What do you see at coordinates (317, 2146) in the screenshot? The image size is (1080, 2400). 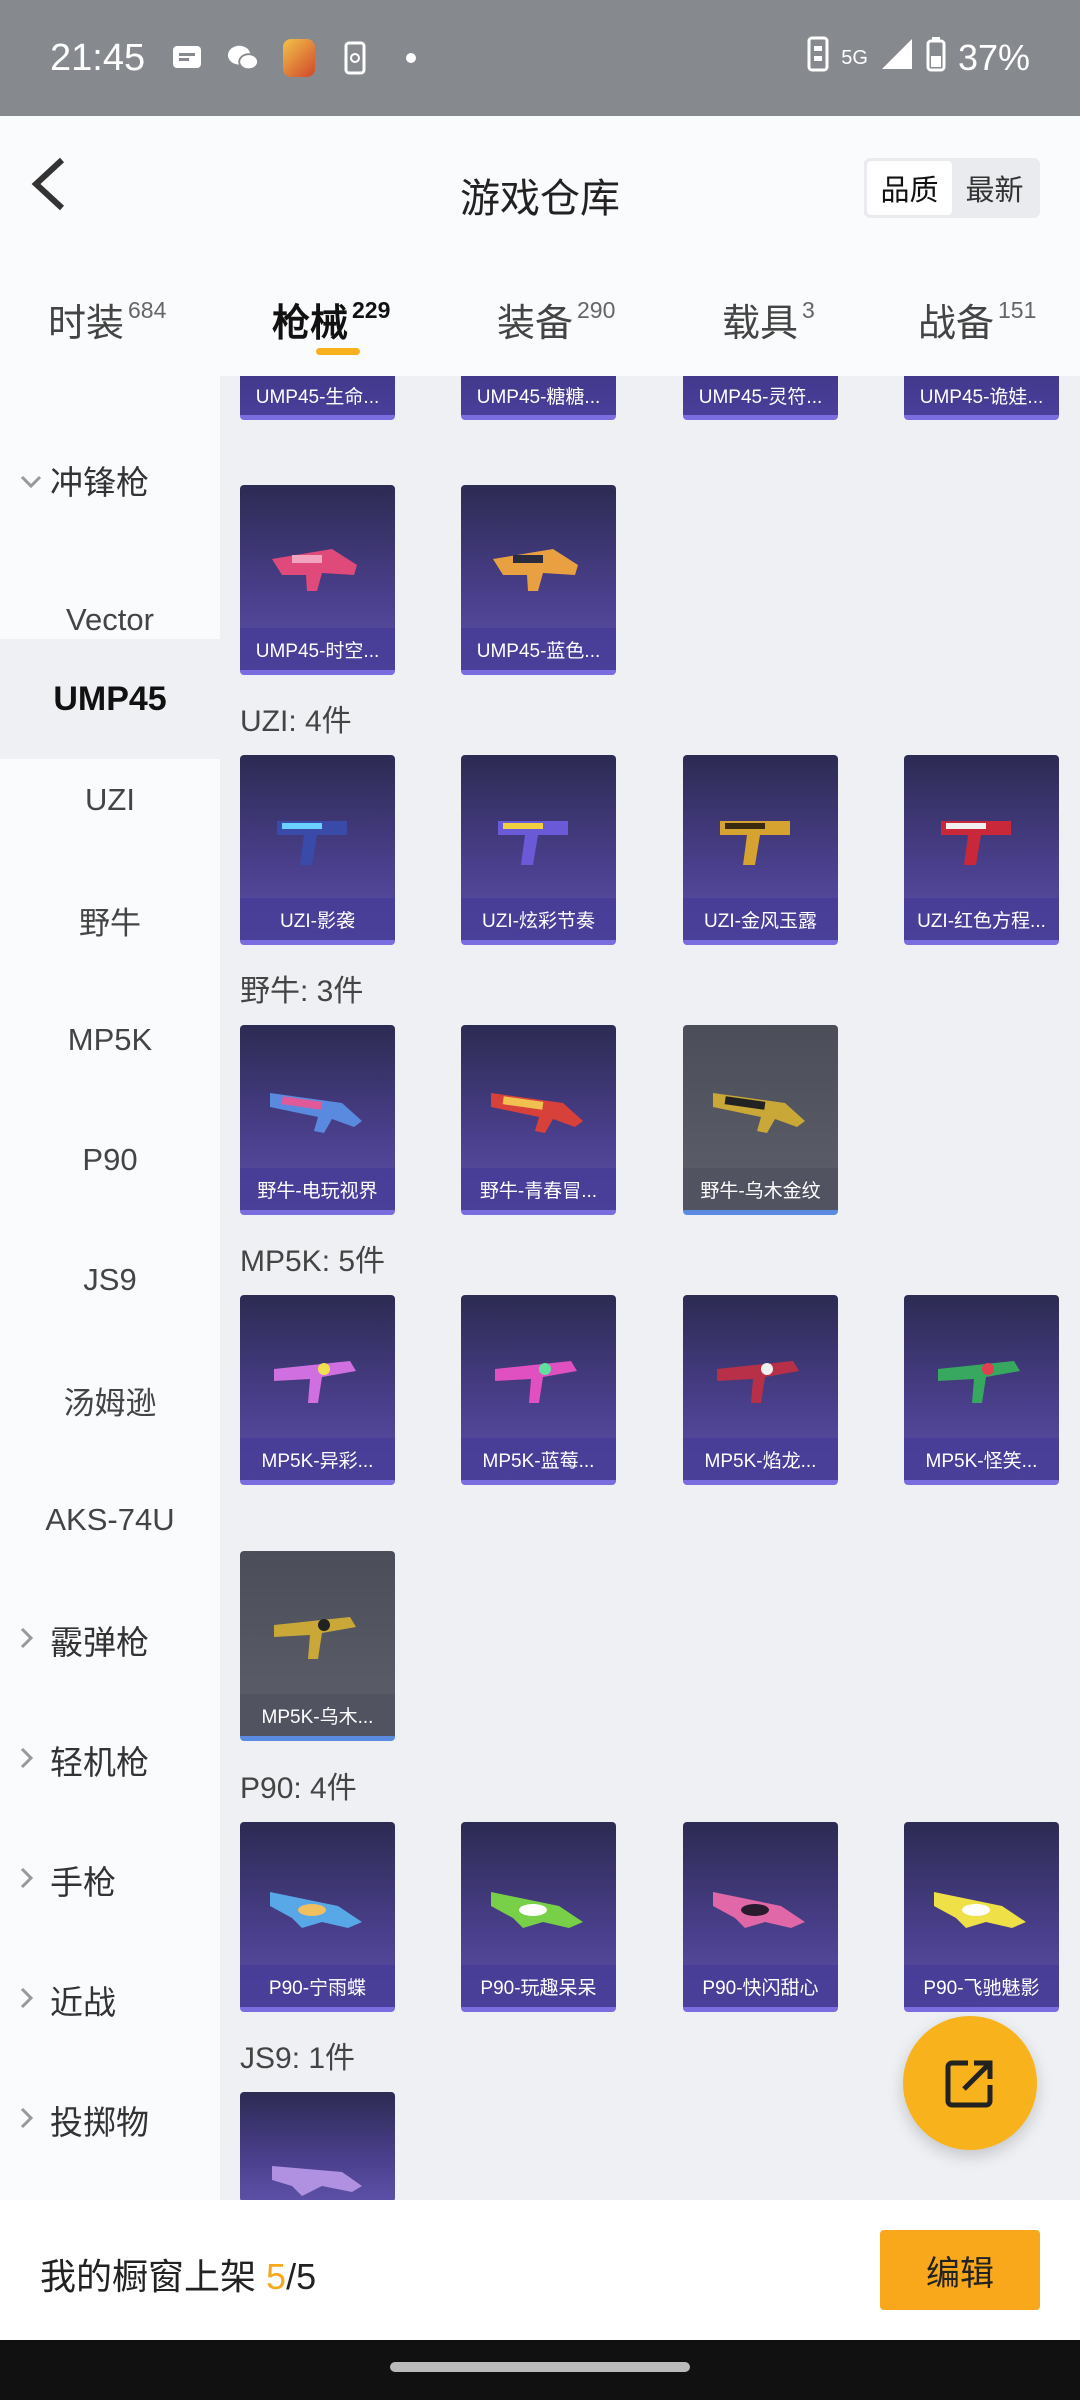 I see `weapon-card` at bounding box center [317, 2146].